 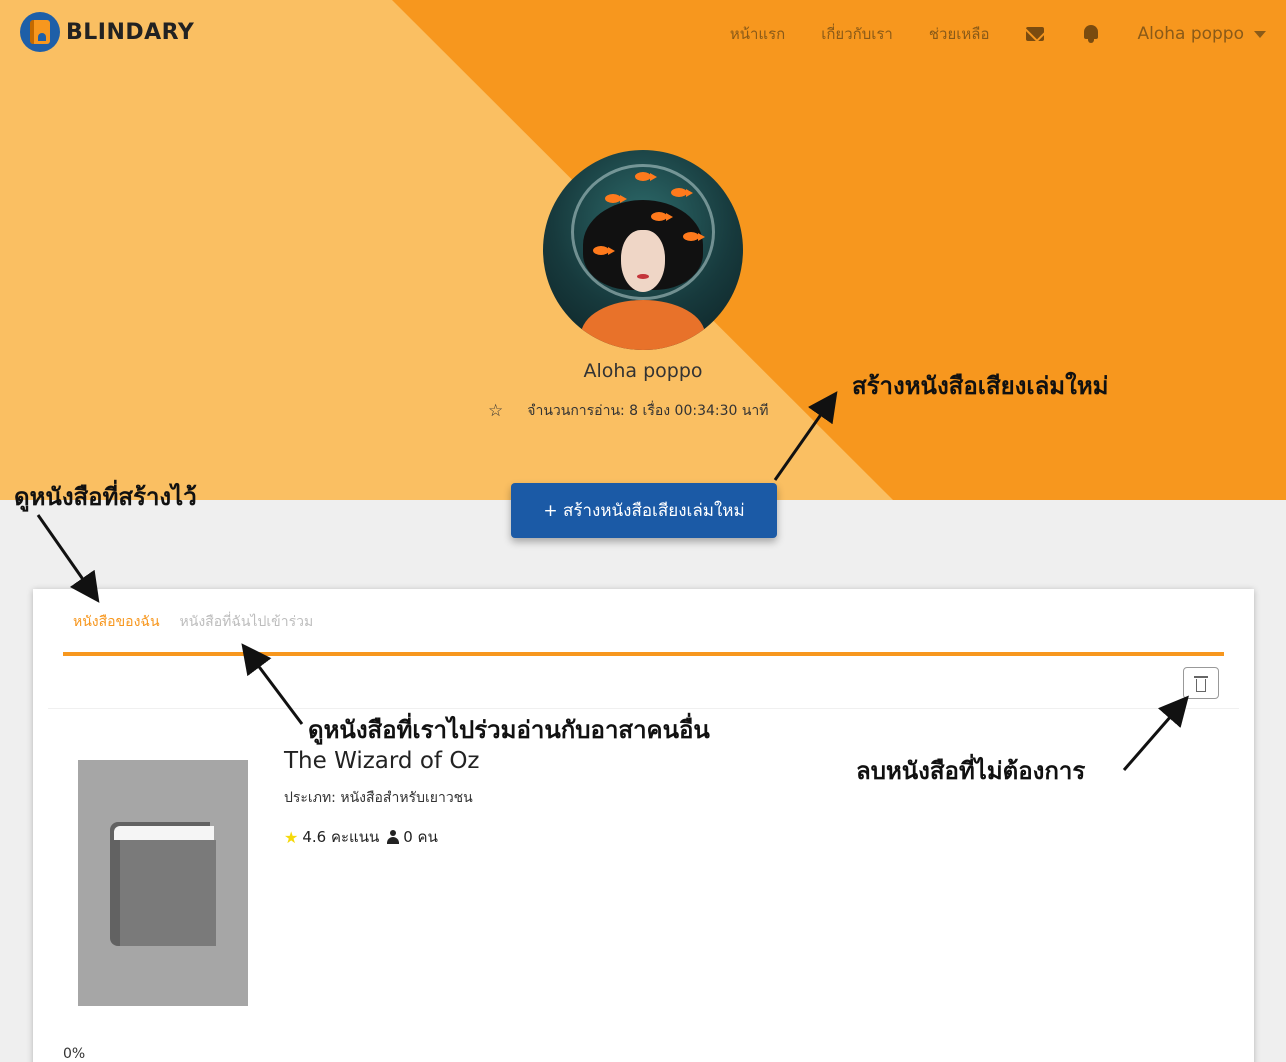 I want to click on nav-link-about: เกี่ยวกับเรา, so click(x=857, y=34).